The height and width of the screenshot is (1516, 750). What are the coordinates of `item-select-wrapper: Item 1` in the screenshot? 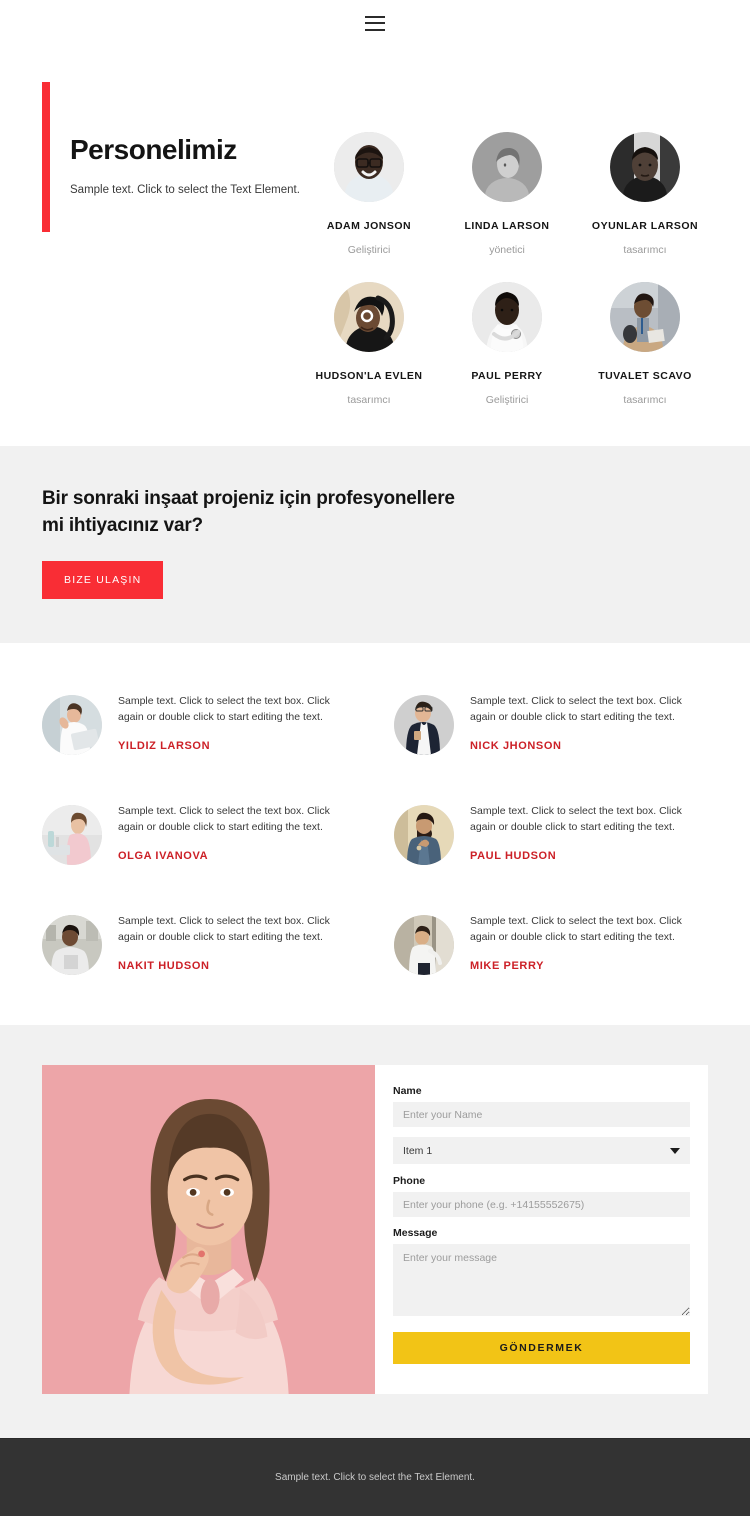 It's located at (541, 1151).